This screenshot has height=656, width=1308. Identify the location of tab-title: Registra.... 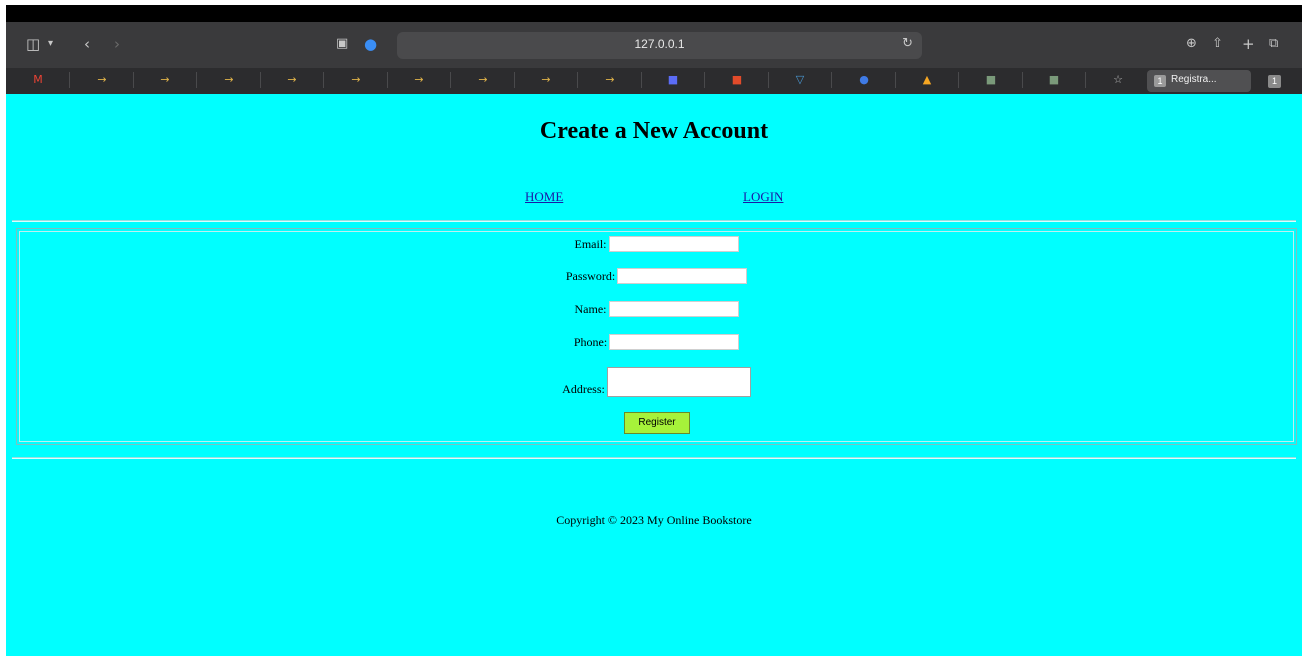
(1194, 79).